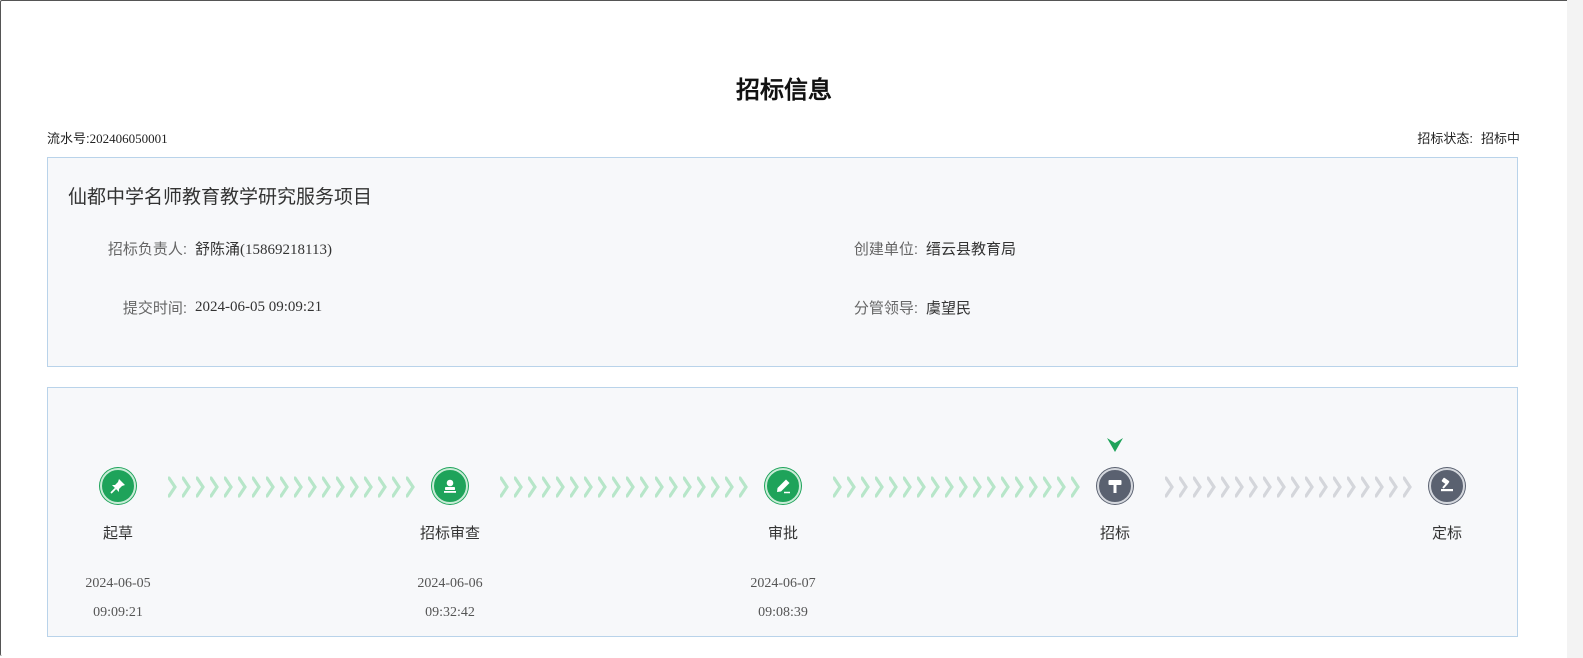 This screenshot has width=1583, height=658. Describe the element at coordinates (1114, 533) in the screenshot. I see `step-name: 招标` at that location.